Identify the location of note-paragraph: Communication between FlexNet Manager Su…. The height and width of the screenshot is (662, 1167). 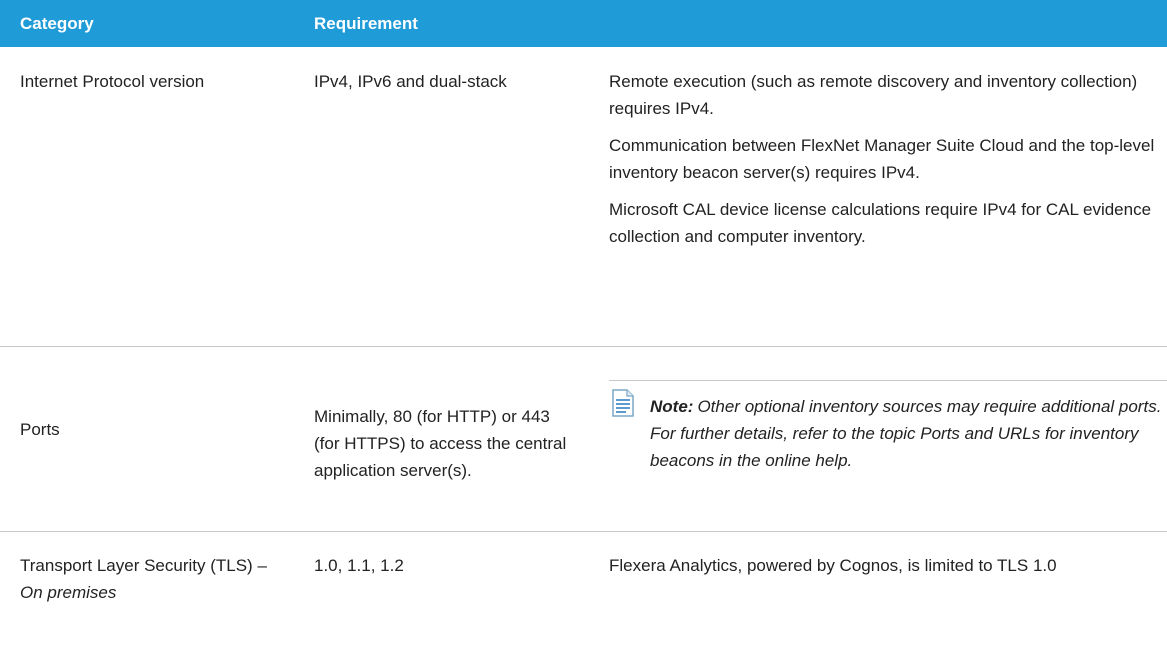
(882, 159).